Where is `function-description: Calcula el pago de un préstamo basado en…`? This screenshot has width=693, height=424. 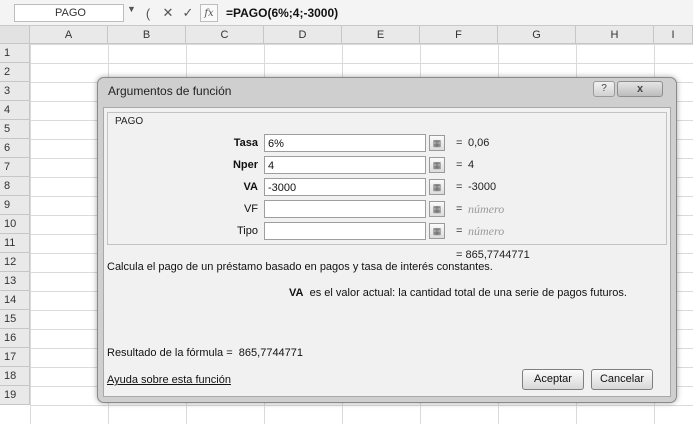
function-description: Calcula el pago de un préstamo basado en… is located at coordinates (300, 267).